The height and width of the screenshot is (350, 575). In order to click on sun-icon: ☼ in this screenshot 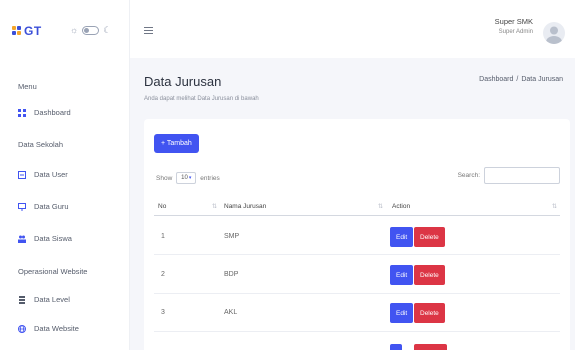, I will do `click(74, 30)`.